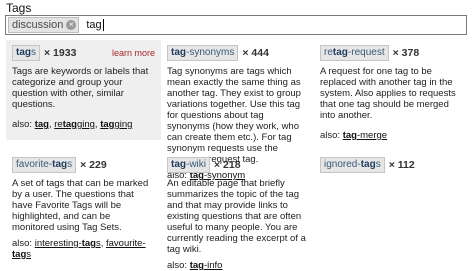  I want to click on related-tag-link: interesting-tags, so click(68, 243).